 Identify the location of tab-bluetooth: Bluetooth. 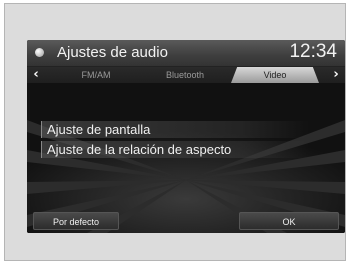
(185, 75).